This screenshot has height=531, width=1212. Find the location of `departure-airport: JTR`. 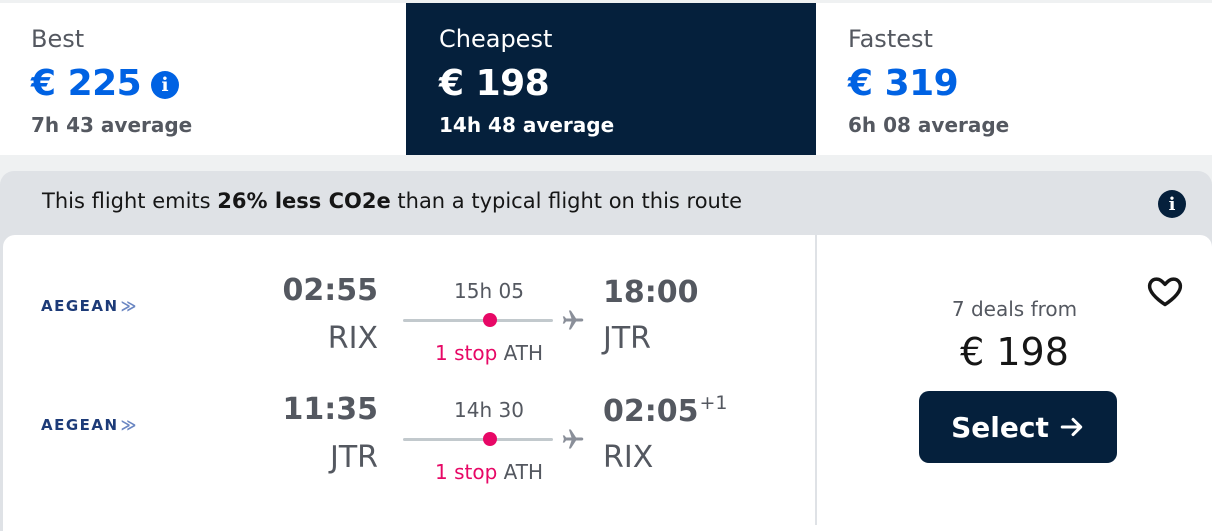

departure-airport: JTR is located at coordinates (353, 457).